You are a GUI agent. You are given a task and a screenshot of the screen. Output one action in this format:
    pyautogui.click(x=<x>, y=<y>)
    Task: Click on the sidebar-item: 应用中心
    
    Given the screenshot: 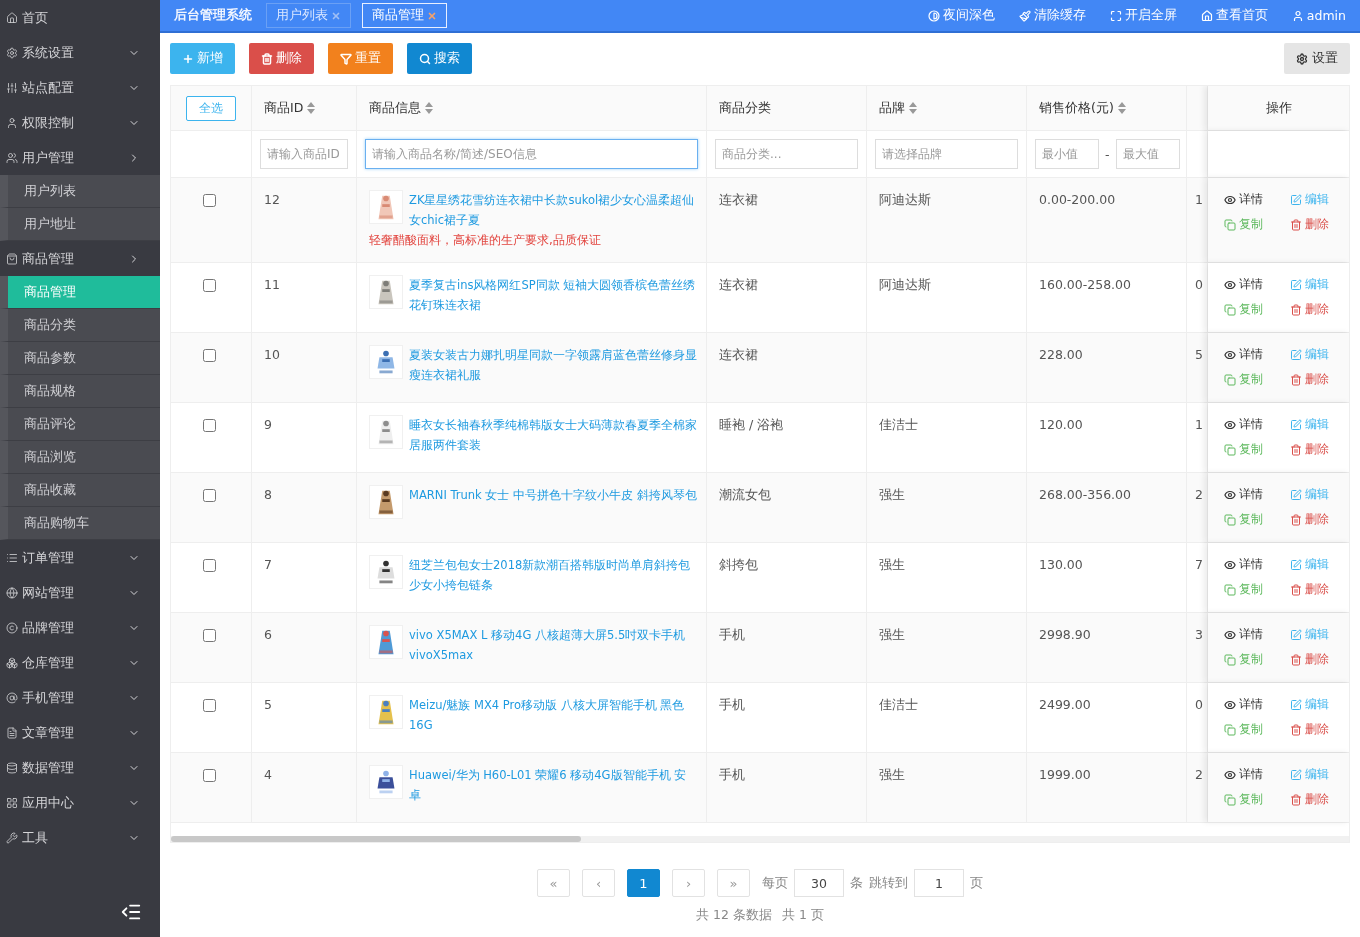 What is the action you would take?
    pyautogui.click(x=80, y=802)
    